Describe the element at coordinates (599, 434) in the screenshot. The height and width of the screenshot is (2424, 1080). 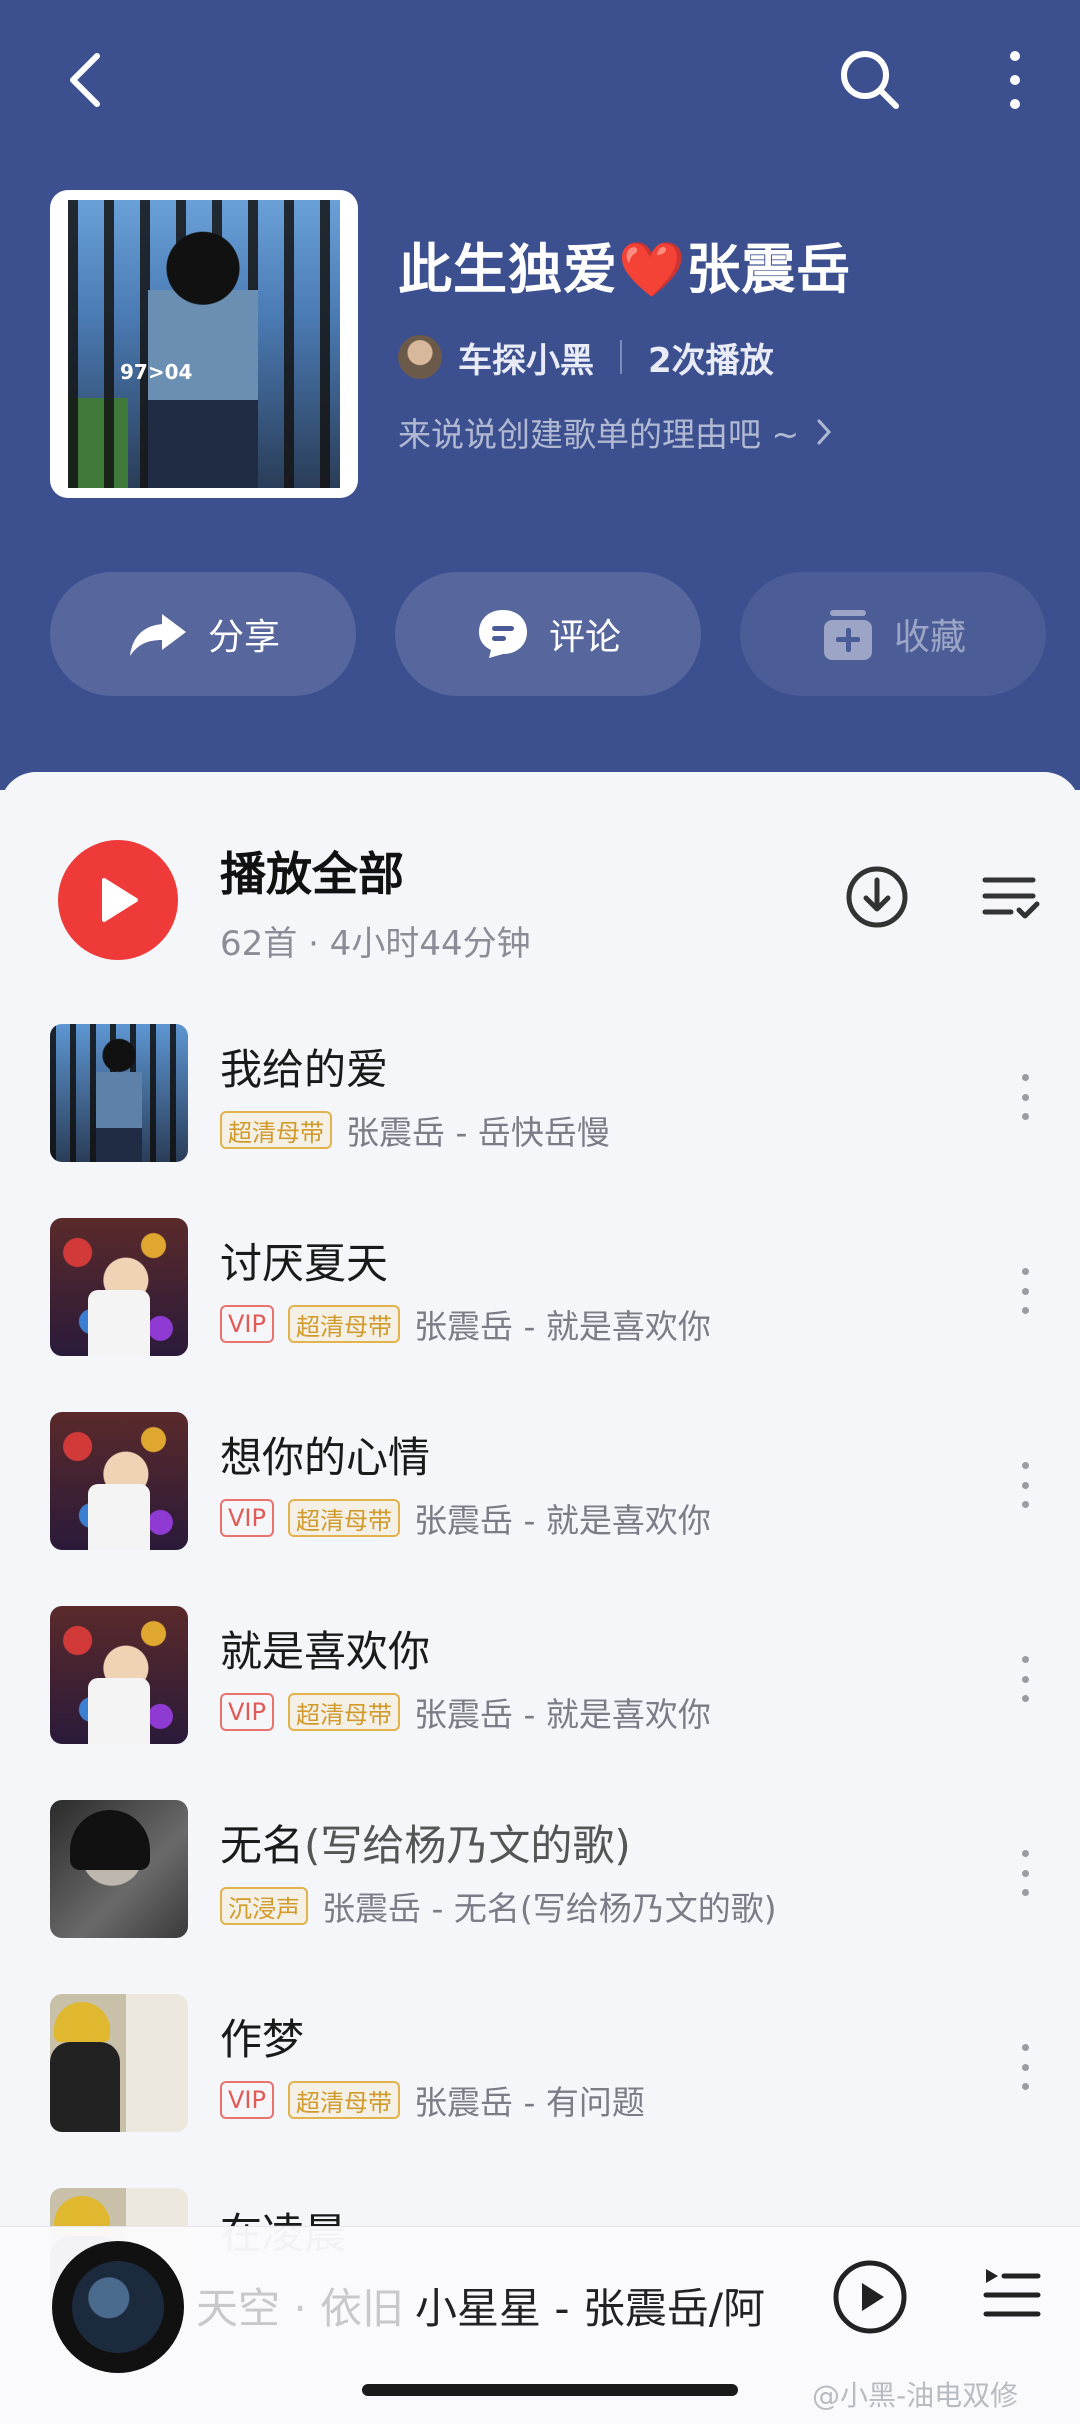
I see `description-text: 来说说创建歌单的理由吧 ~` at that location.